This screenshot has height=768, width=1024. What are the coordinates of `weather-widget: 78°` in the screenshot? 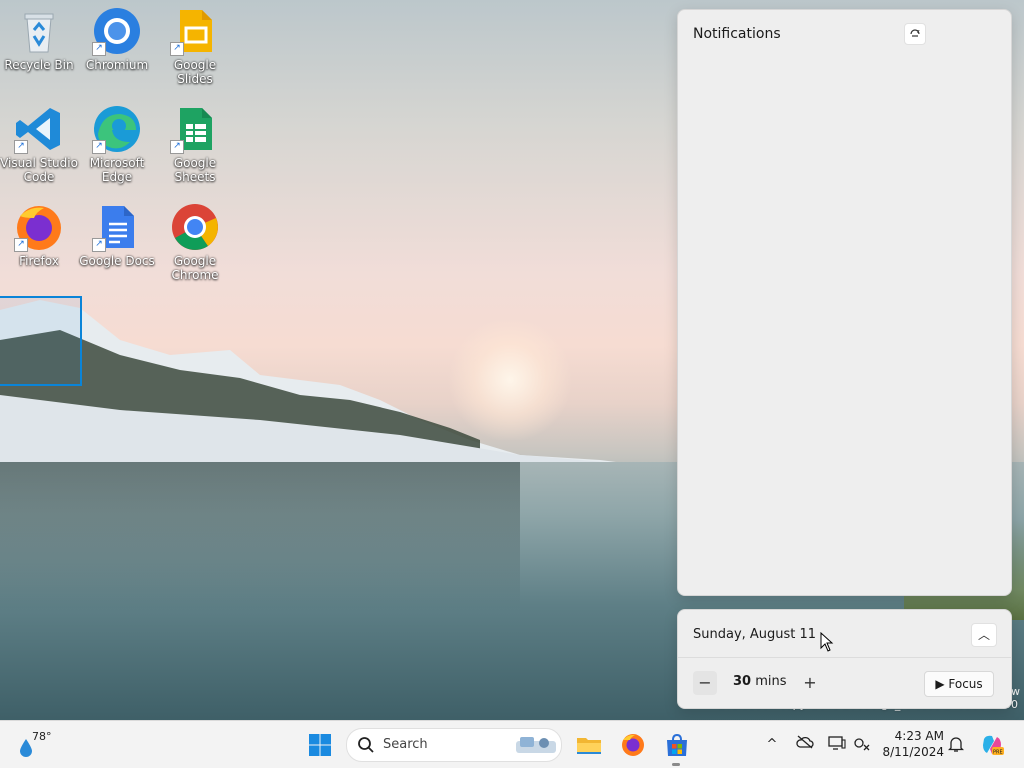 It's located at (34, 745).